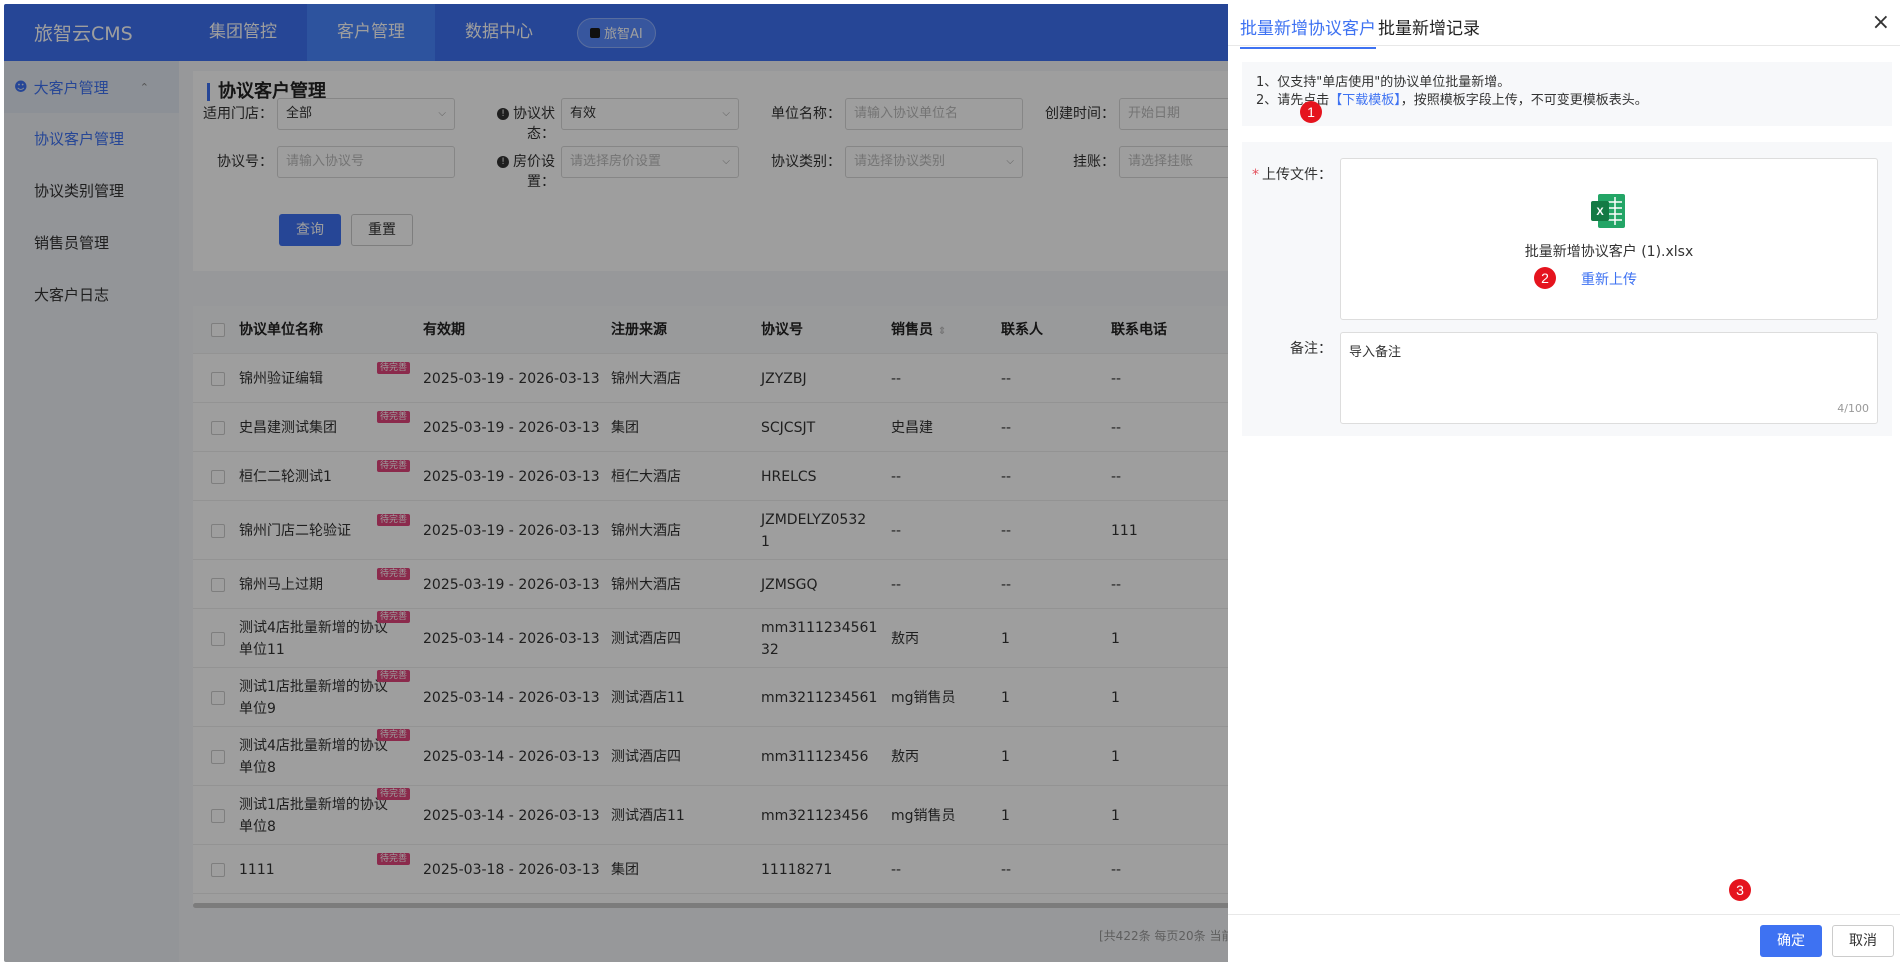 This screenshot has width=1904, height=966. What do you see at coordinates (1429, 30) in the screenshot?
I see `tab-batch-records: 批量新增记录` at bounding box center [1429, 30].